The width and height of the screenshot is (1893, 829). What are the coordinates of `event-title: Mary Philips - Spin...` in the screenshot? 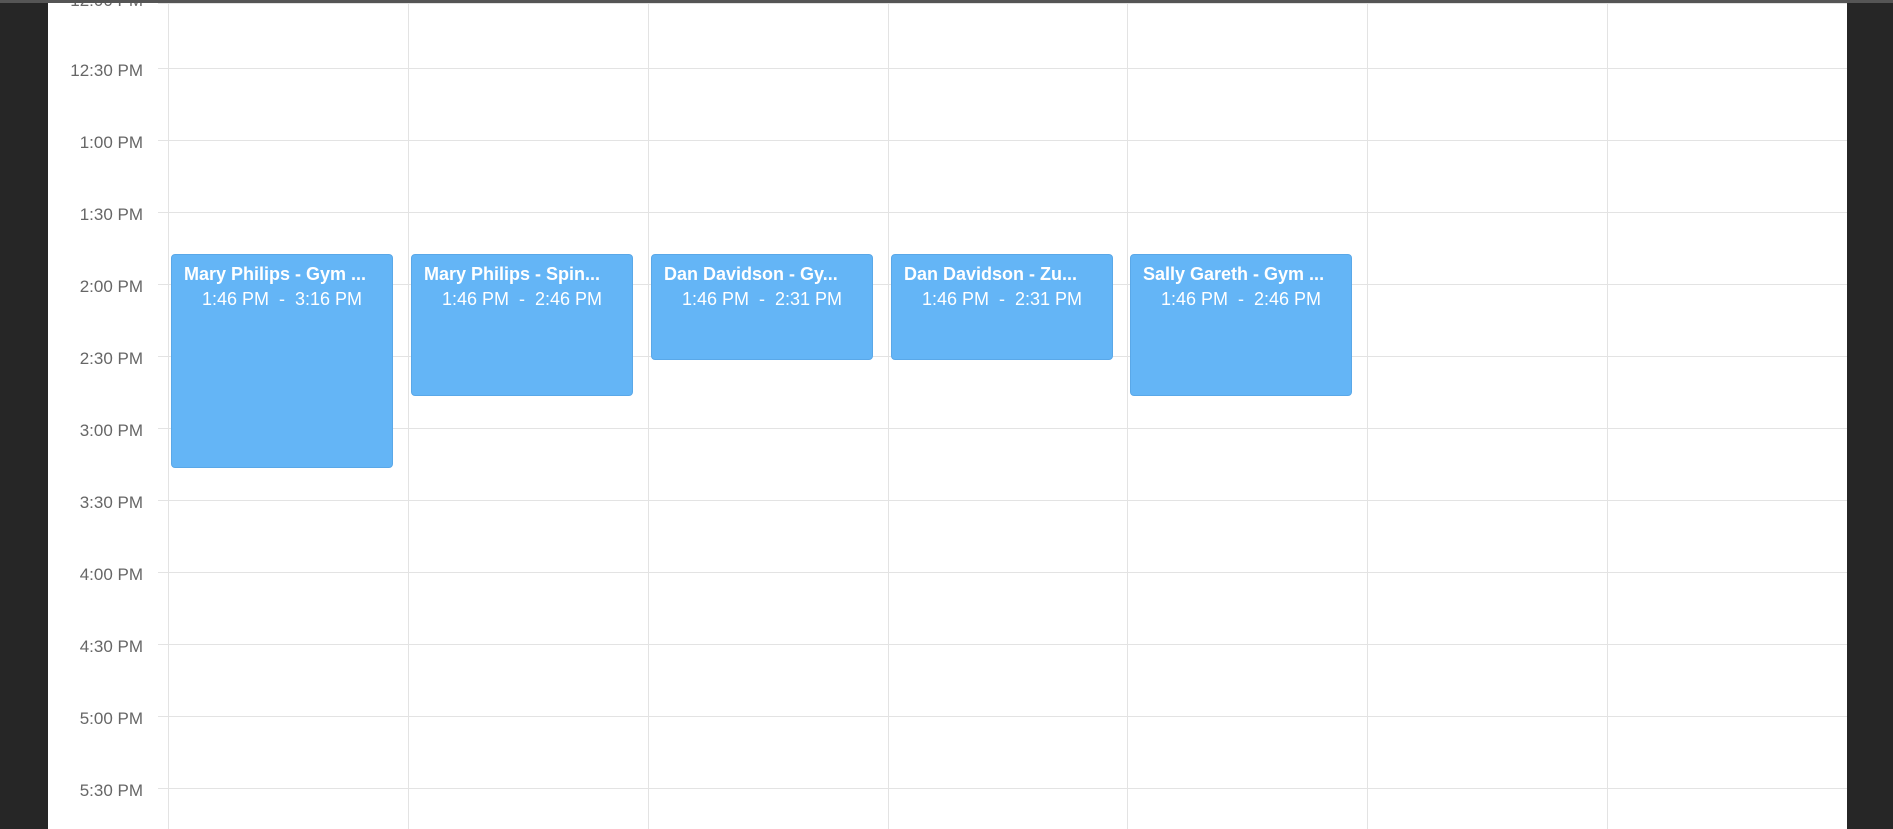 It's located at (512, 274).